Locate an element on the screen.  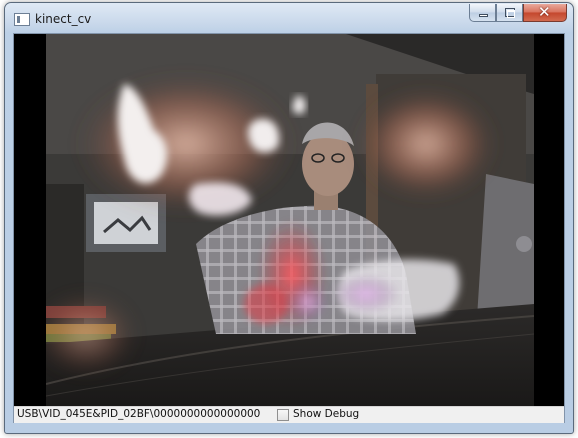
maximize-icon is located at coordinates (510, 13).